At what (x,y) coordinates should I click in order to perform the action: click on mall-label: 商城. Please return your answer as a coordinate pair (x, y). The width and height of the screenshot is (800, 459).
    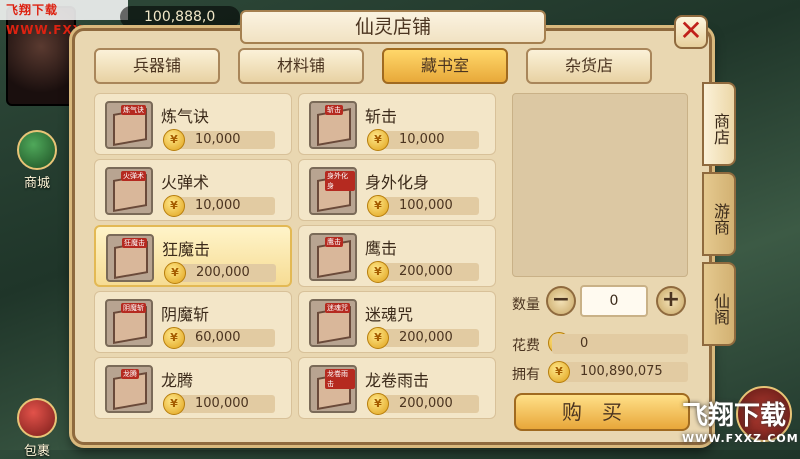
    Looking at the image, I should click on (36, 183).